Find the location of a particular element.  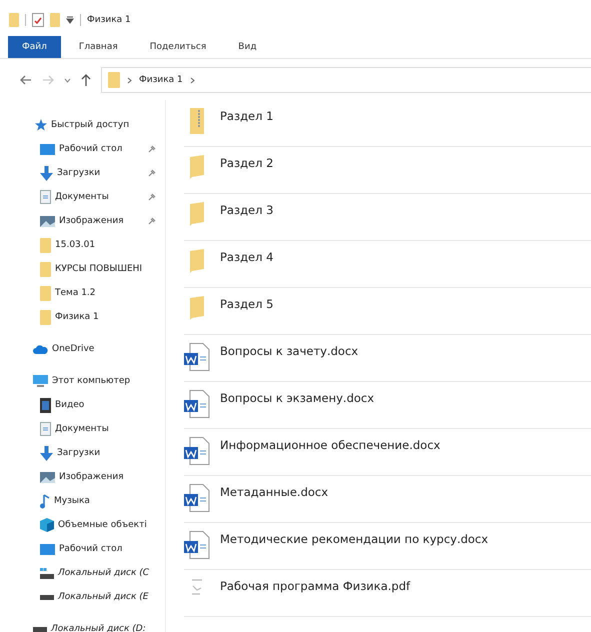

window-title: Физика 1 is located at coordinates (109, 20).